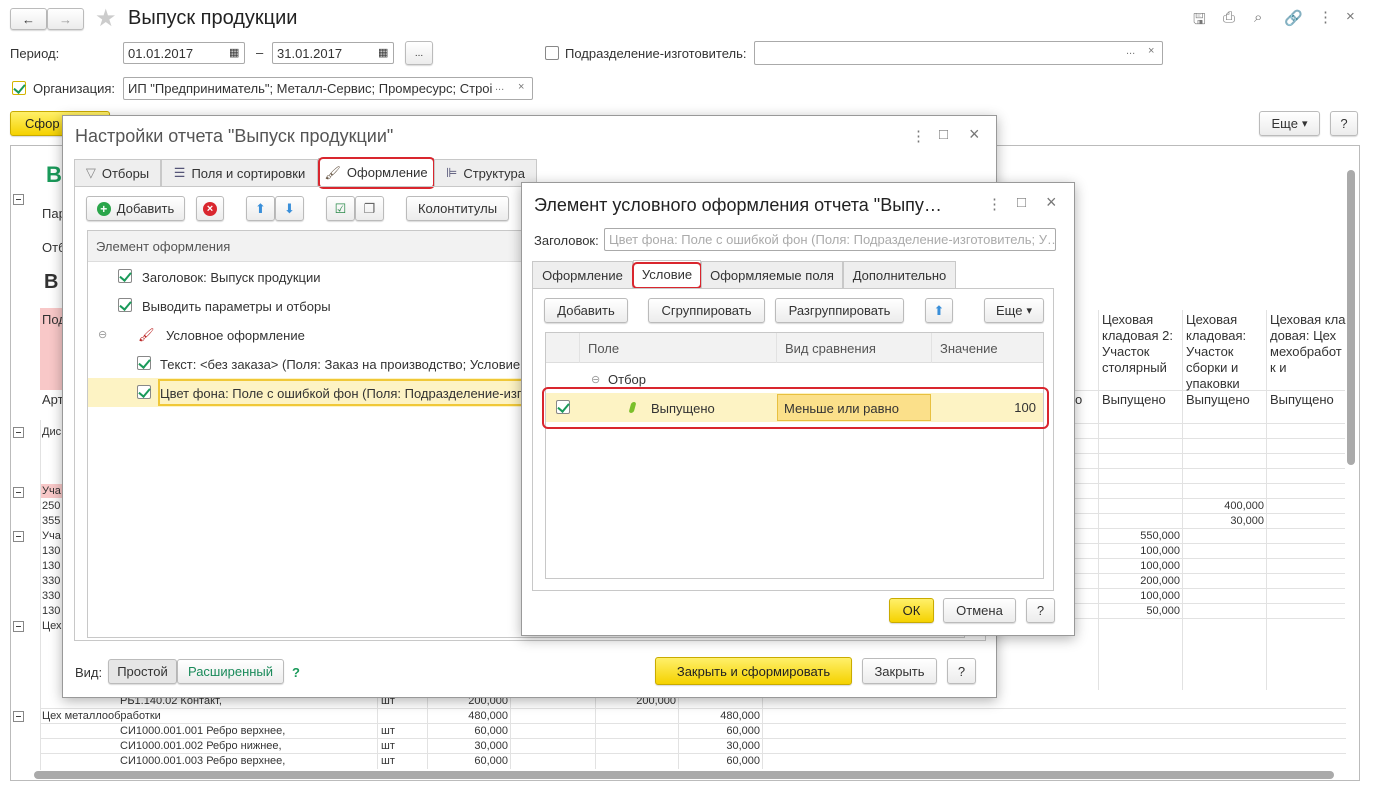 The image size is (1378, 789). I want to click on date-from-input: 01.01.2017, so click(184, 53).